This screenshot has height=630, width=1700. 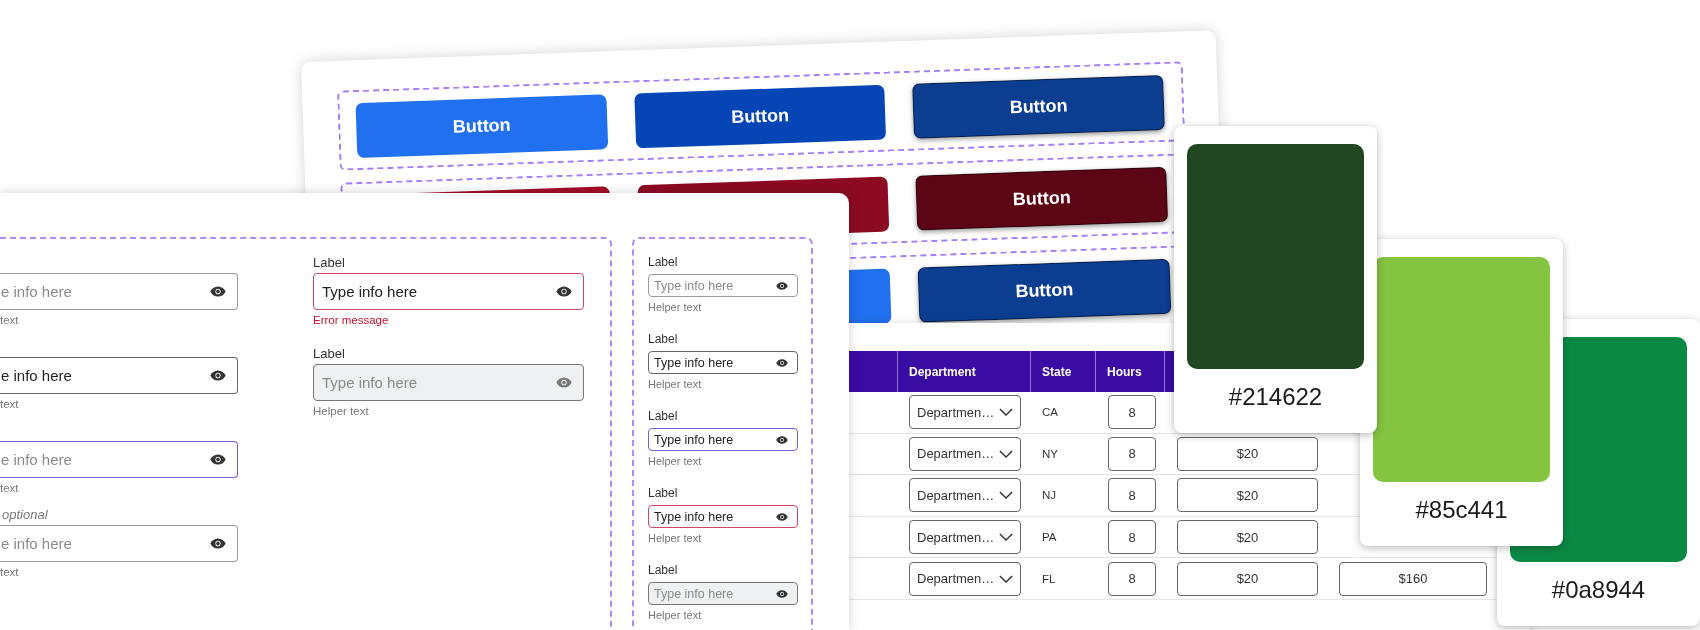 What do you see at coordinates (24, 515) in the screenshot?
I see `optional-note: optional` at bounding box center [24, 515].